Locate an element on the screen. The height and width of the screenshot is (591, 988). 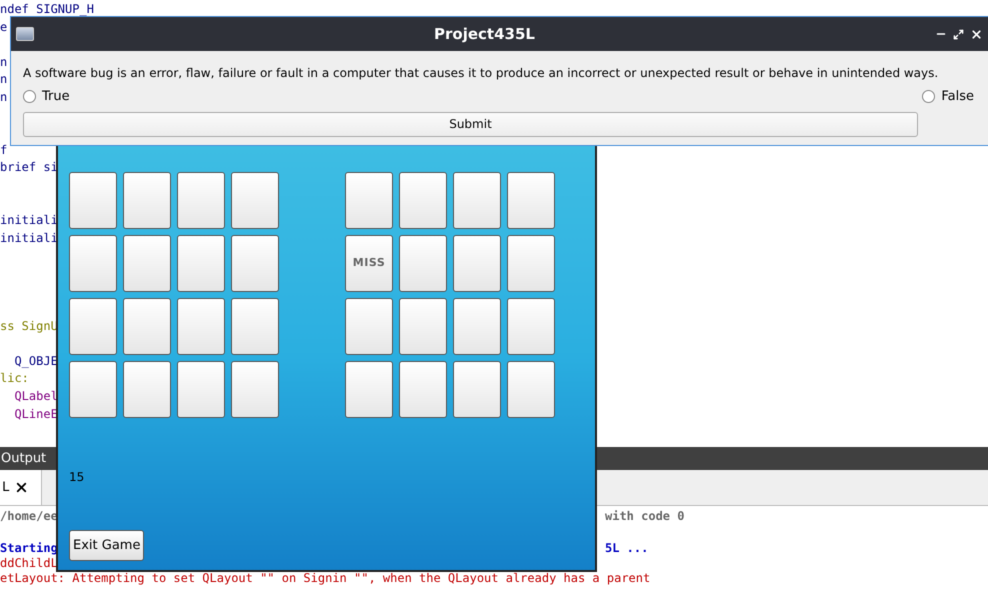
close-icon is located at coordinates (976, 34).